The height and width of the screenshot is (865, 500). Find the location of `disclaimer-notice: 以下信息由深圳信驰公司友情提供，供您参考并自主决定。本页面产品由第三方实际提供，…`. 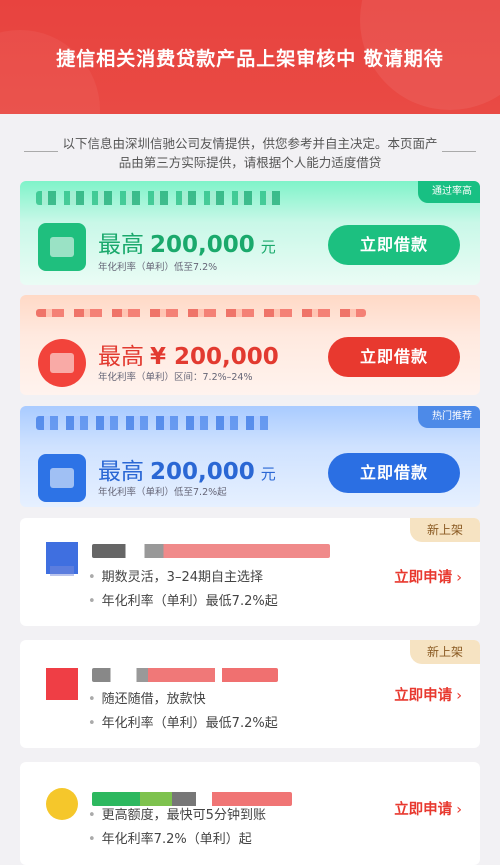

disclaimer-notice: 以下信息由深圳信驰公司友情提供，供您参考并自主决定。本页面产品由第三方实际提供，… is located at coordinates (250, 153).